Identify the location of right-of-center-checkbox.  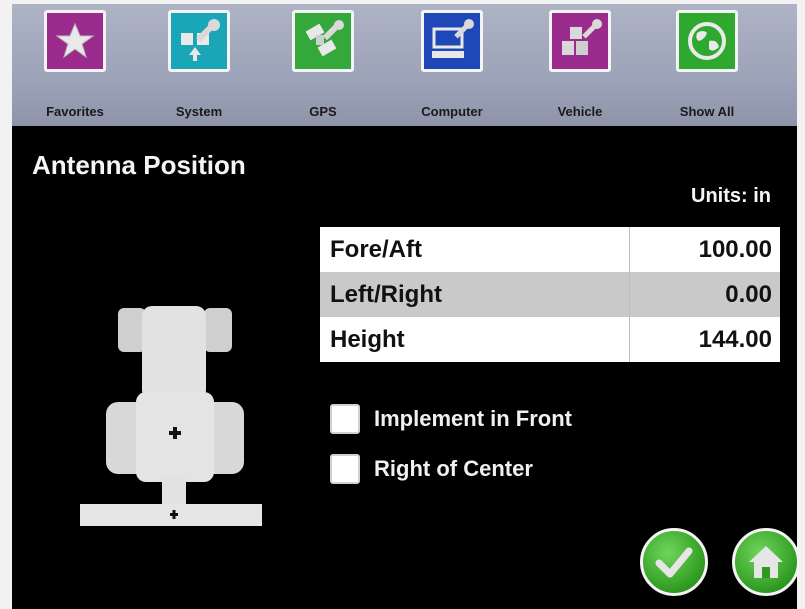
(345, 469).